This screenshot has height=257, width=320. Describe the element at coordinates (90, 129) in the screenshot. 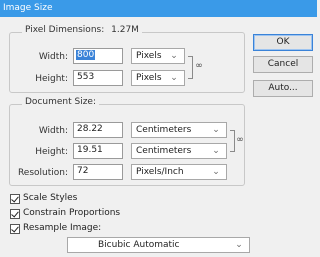

I see `doc-width-value: 28.22` at that location.